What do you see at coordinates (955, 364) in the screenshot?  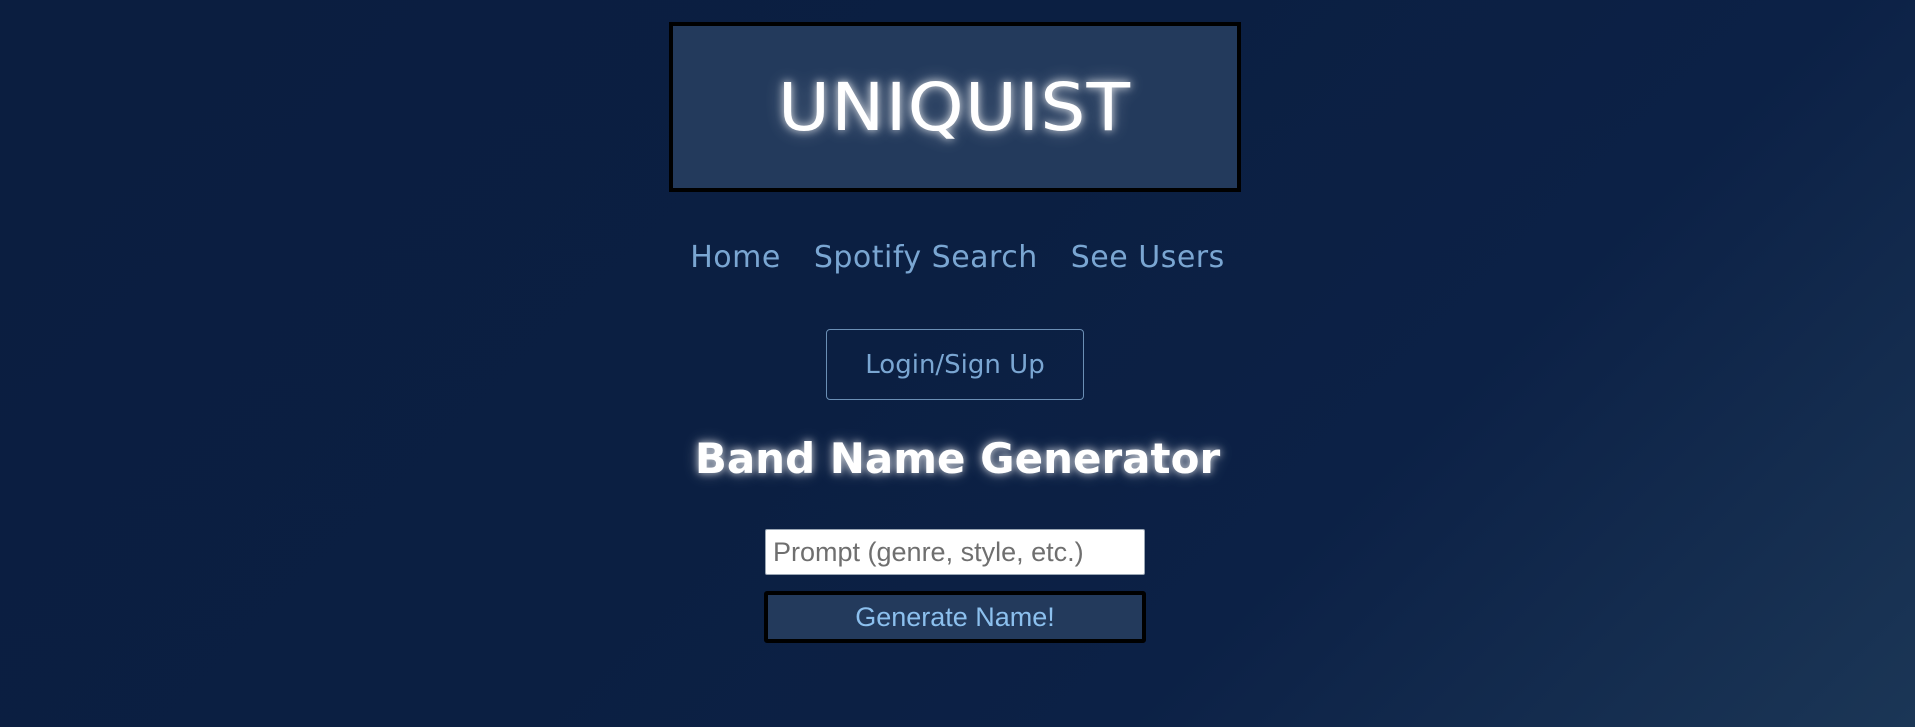 I see `login-signup-button: Login/Sign Up` at bounding box center [955, 364].